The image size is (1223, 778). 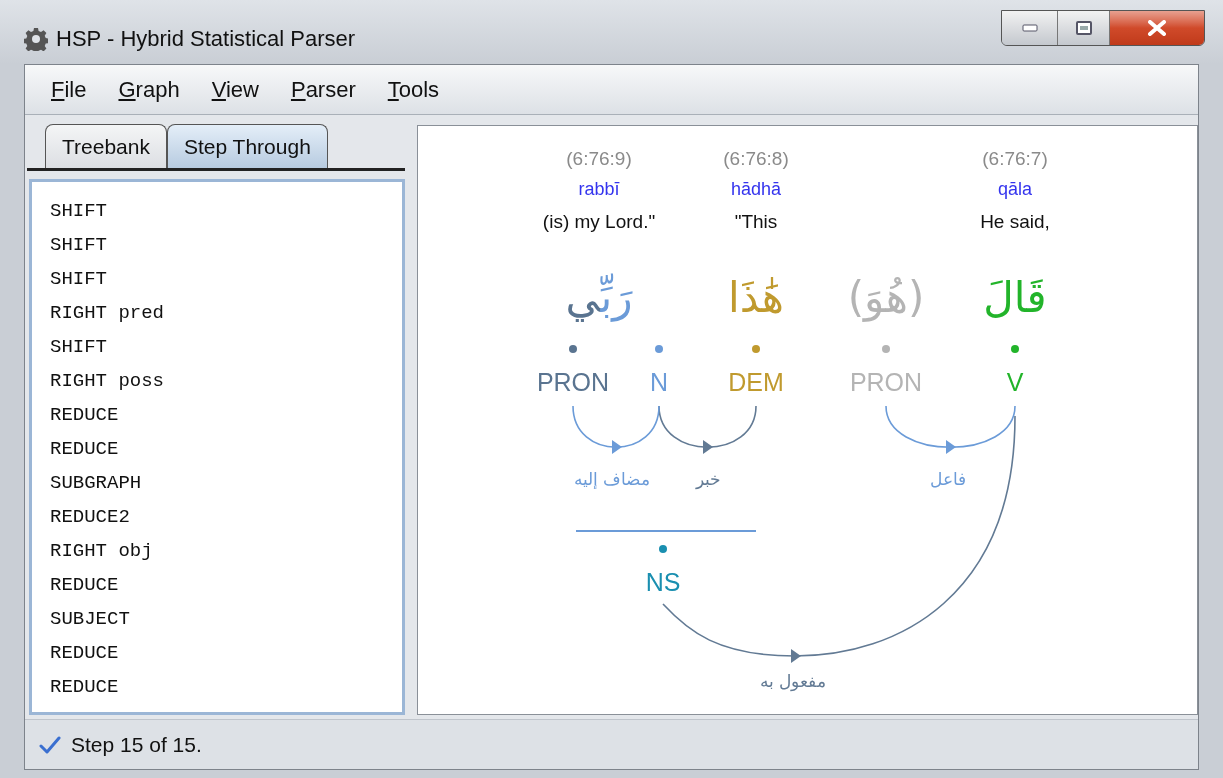 I want to click on part-of-speech-tag: DEM, so click(x=756, y=382).